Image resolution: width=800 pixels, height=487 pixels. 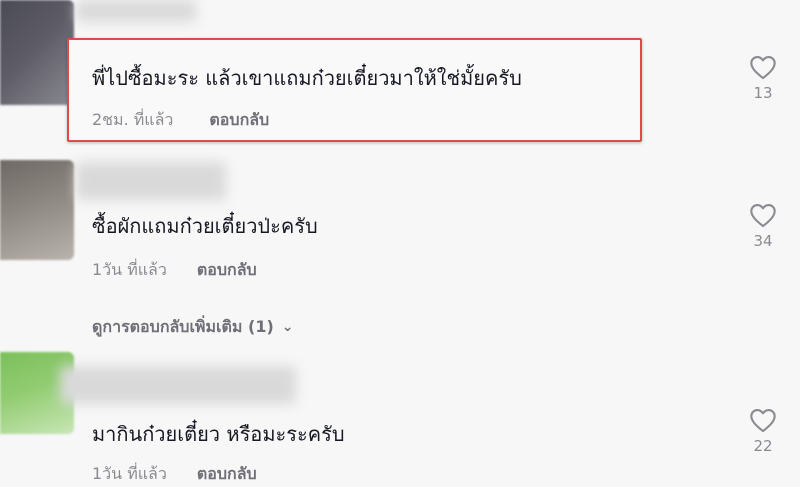 I want to click on view-more-replies-button: ดูการตอบกลับเพิ่มเติม (1) ⌄, so click(x=193, y=327).